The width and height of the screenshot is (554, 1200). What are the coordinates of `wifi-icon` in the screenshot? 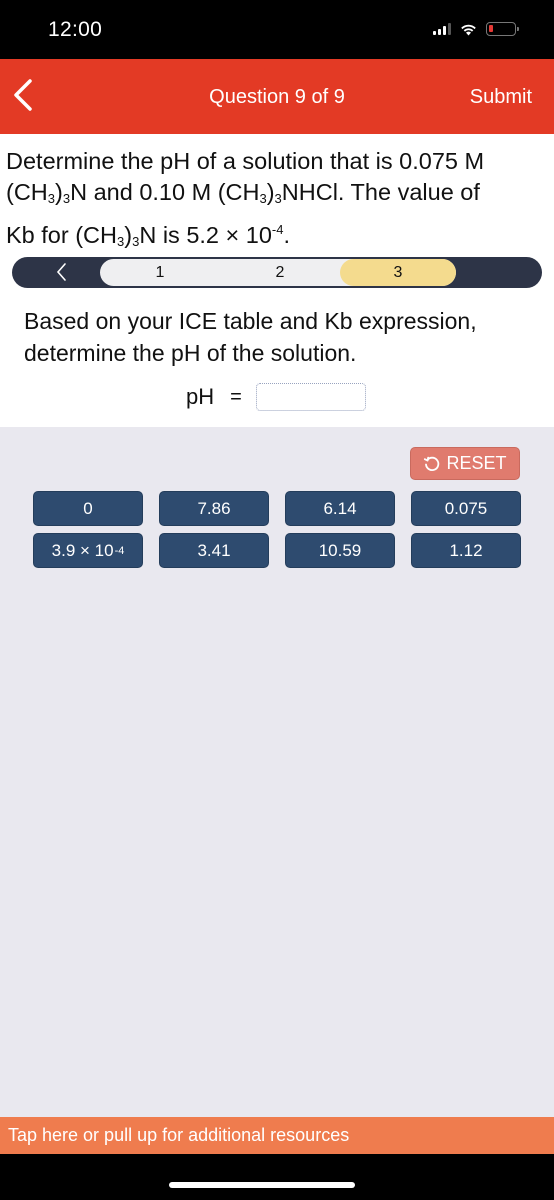 It's located at (468, 29).